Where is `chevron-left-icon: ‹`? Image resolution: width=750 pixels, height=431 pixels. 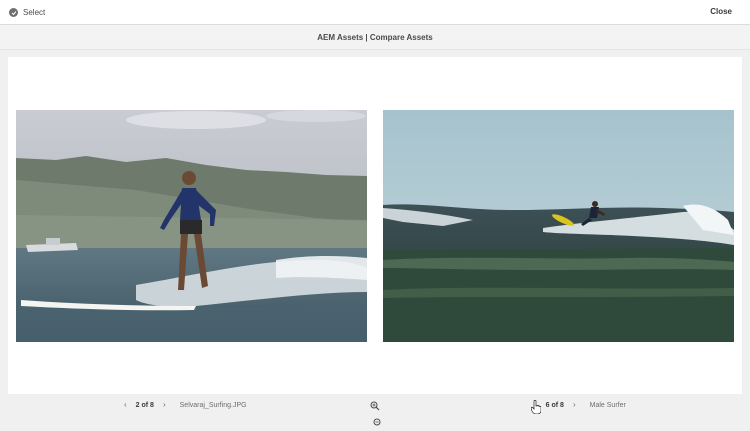 chevron-left-icon: ‹ is located at coordinates (125, 405).